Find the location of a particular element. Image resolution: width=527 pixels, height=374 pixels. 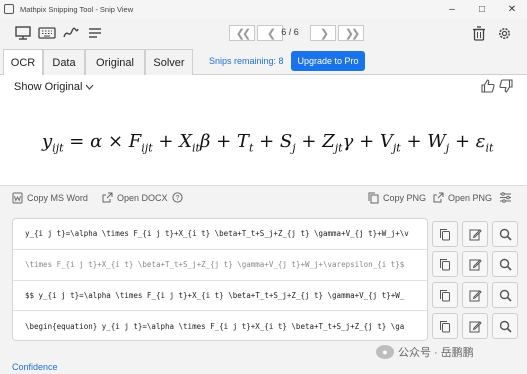

confidence-label: Confidence is located at coordinates (35, 367).